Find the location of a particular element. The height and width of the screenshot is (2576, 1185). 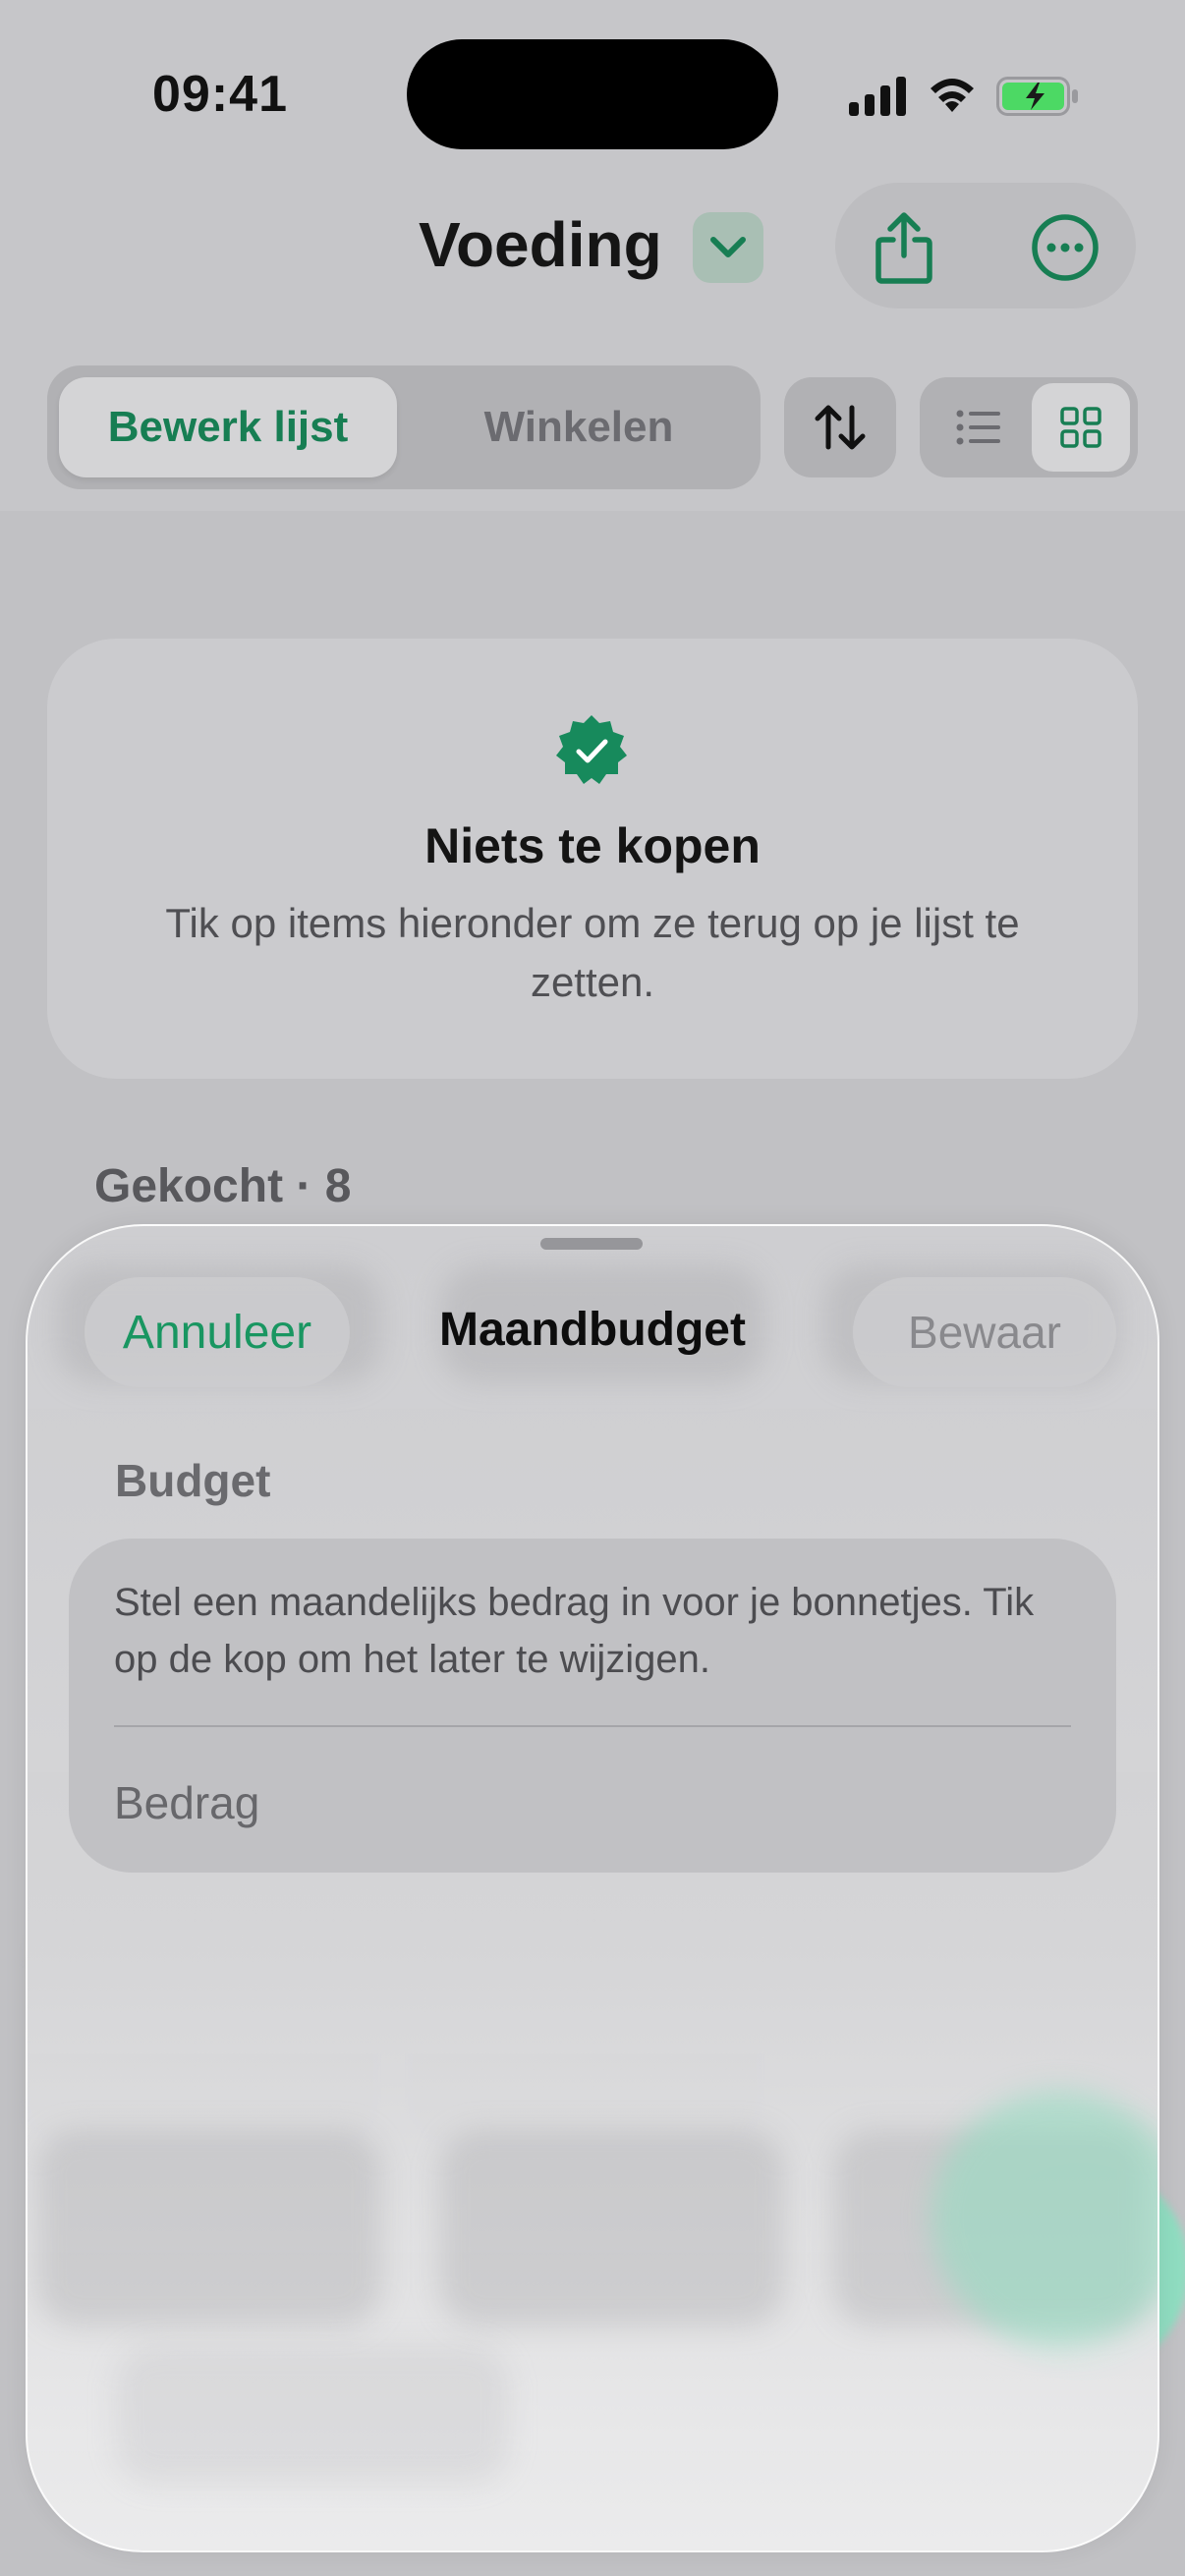

ellipsis-circle-icon is located at coordinates (1065, 247).